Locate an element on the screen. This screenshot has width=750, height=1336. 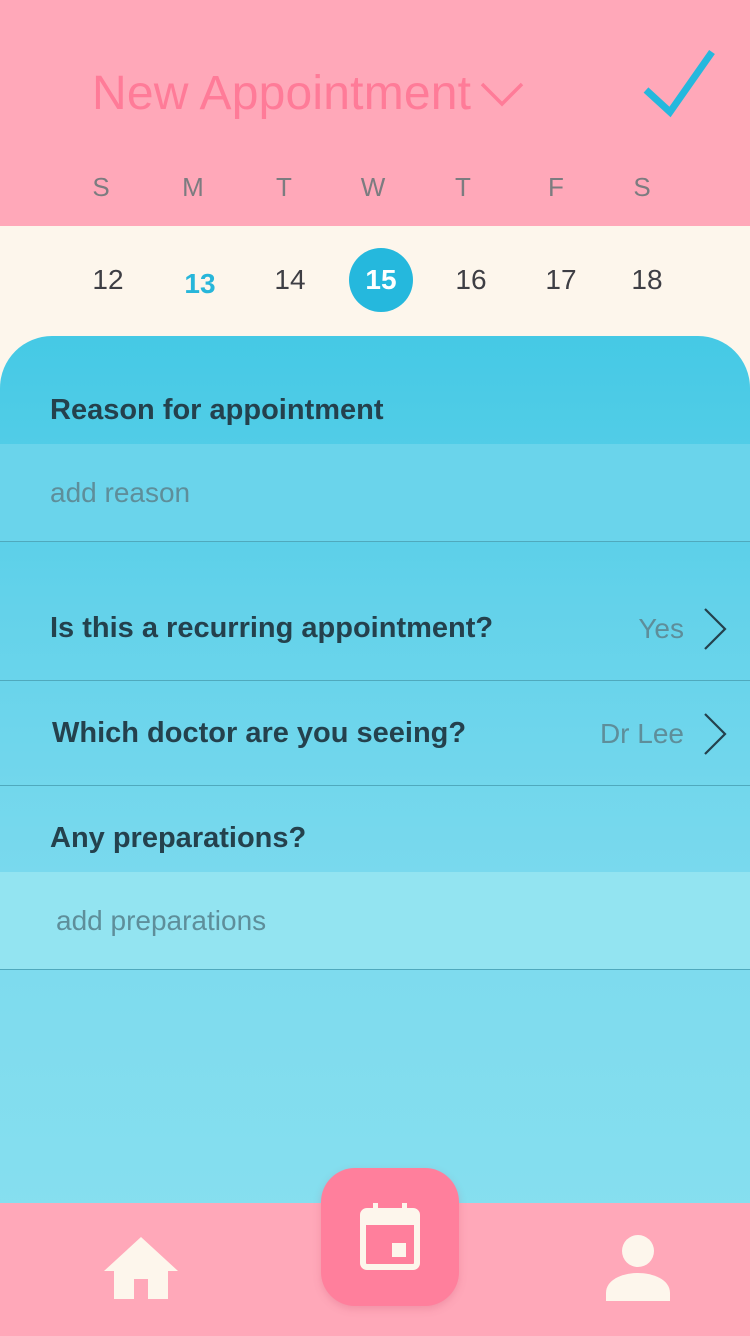
recurring-selector: Is this a recurring appointment? Yes is located at coordinates (375, 629).